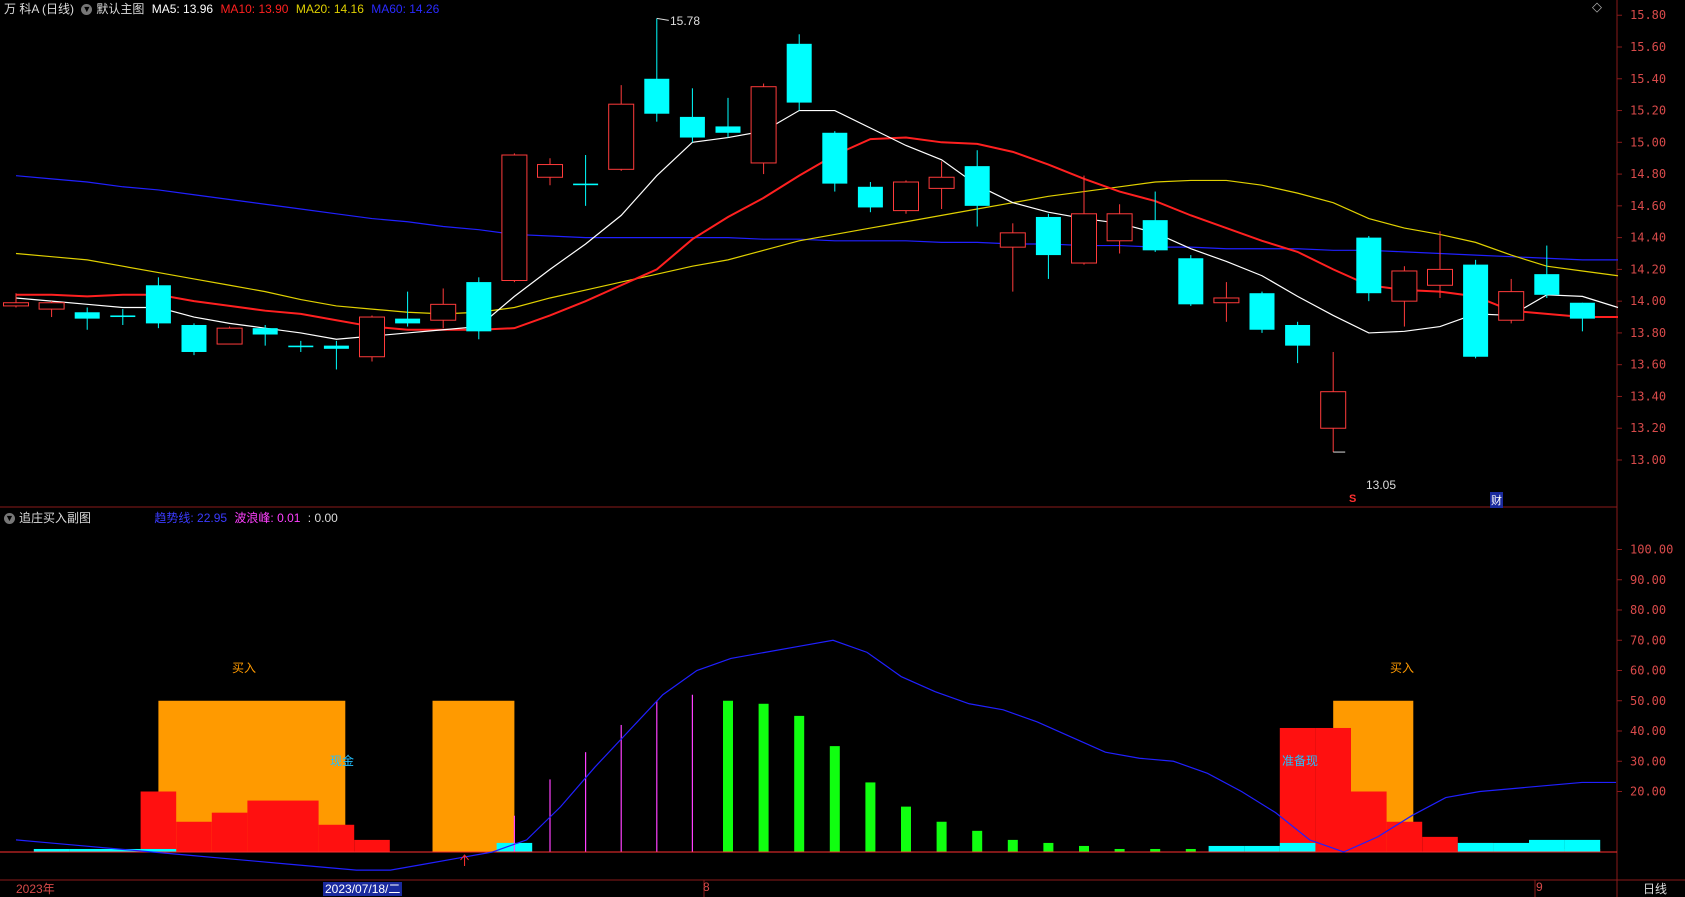 Image resolution: width=1685 pixels, height=897 pixels. Describe the element at coordinates (405, 9) in the screenshot. I see `ma60-label: MA60: 14.26` at that location.